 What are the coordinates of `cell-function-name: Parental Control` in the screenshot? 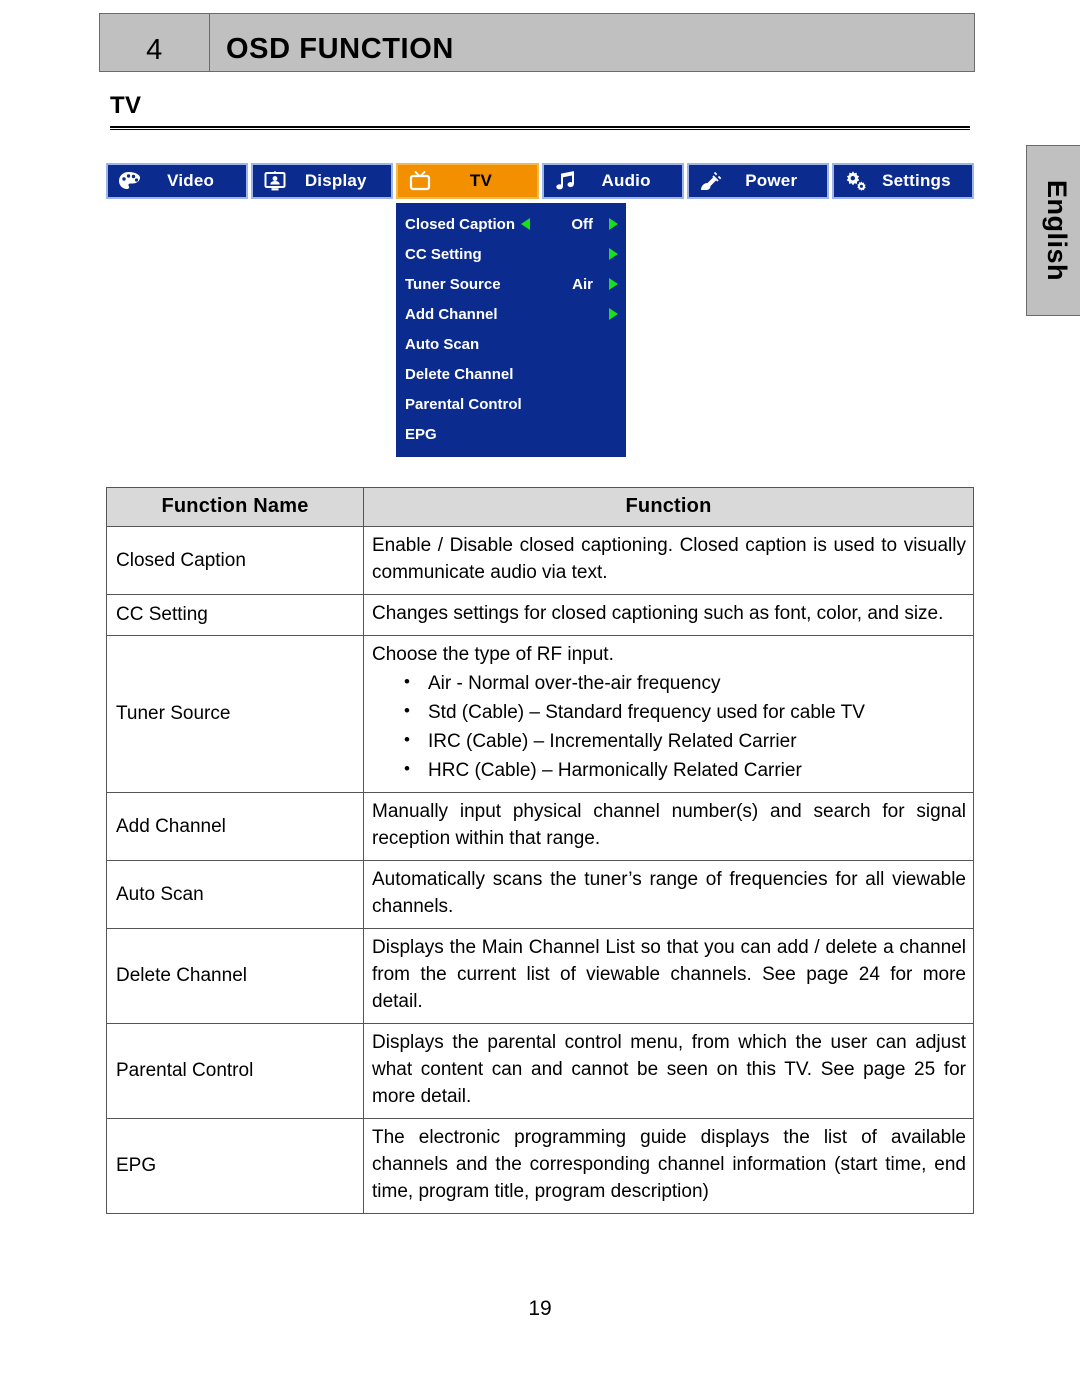 It's located at (235, 1071).